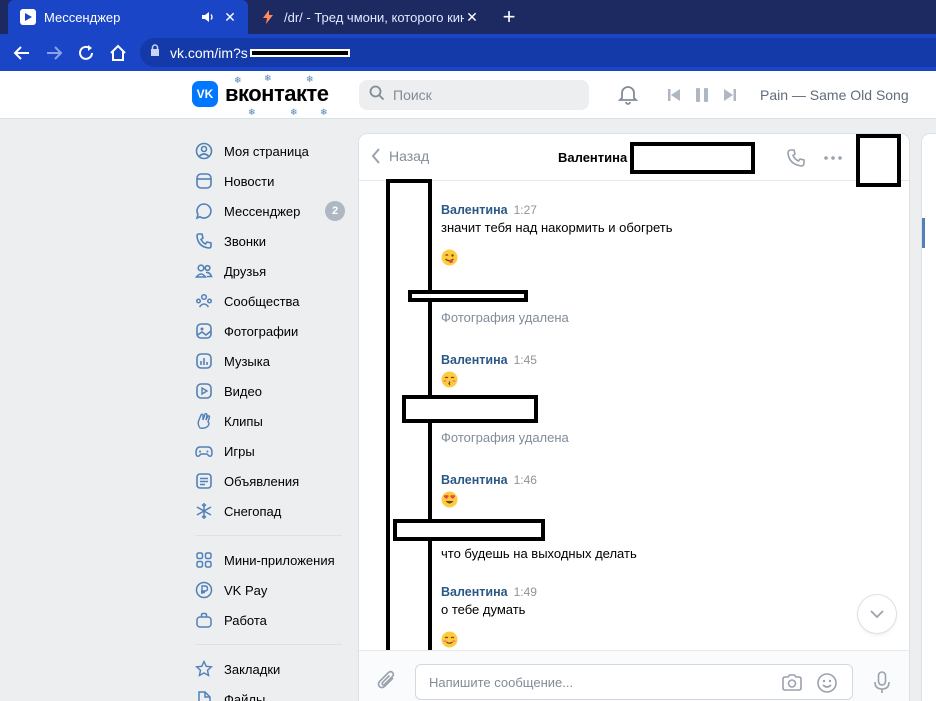 The height and width of the screenshot is (701, 936). Describe the element at coordinates (525, 592) in the screenshot. I see `message-time: 1:49` at that location.